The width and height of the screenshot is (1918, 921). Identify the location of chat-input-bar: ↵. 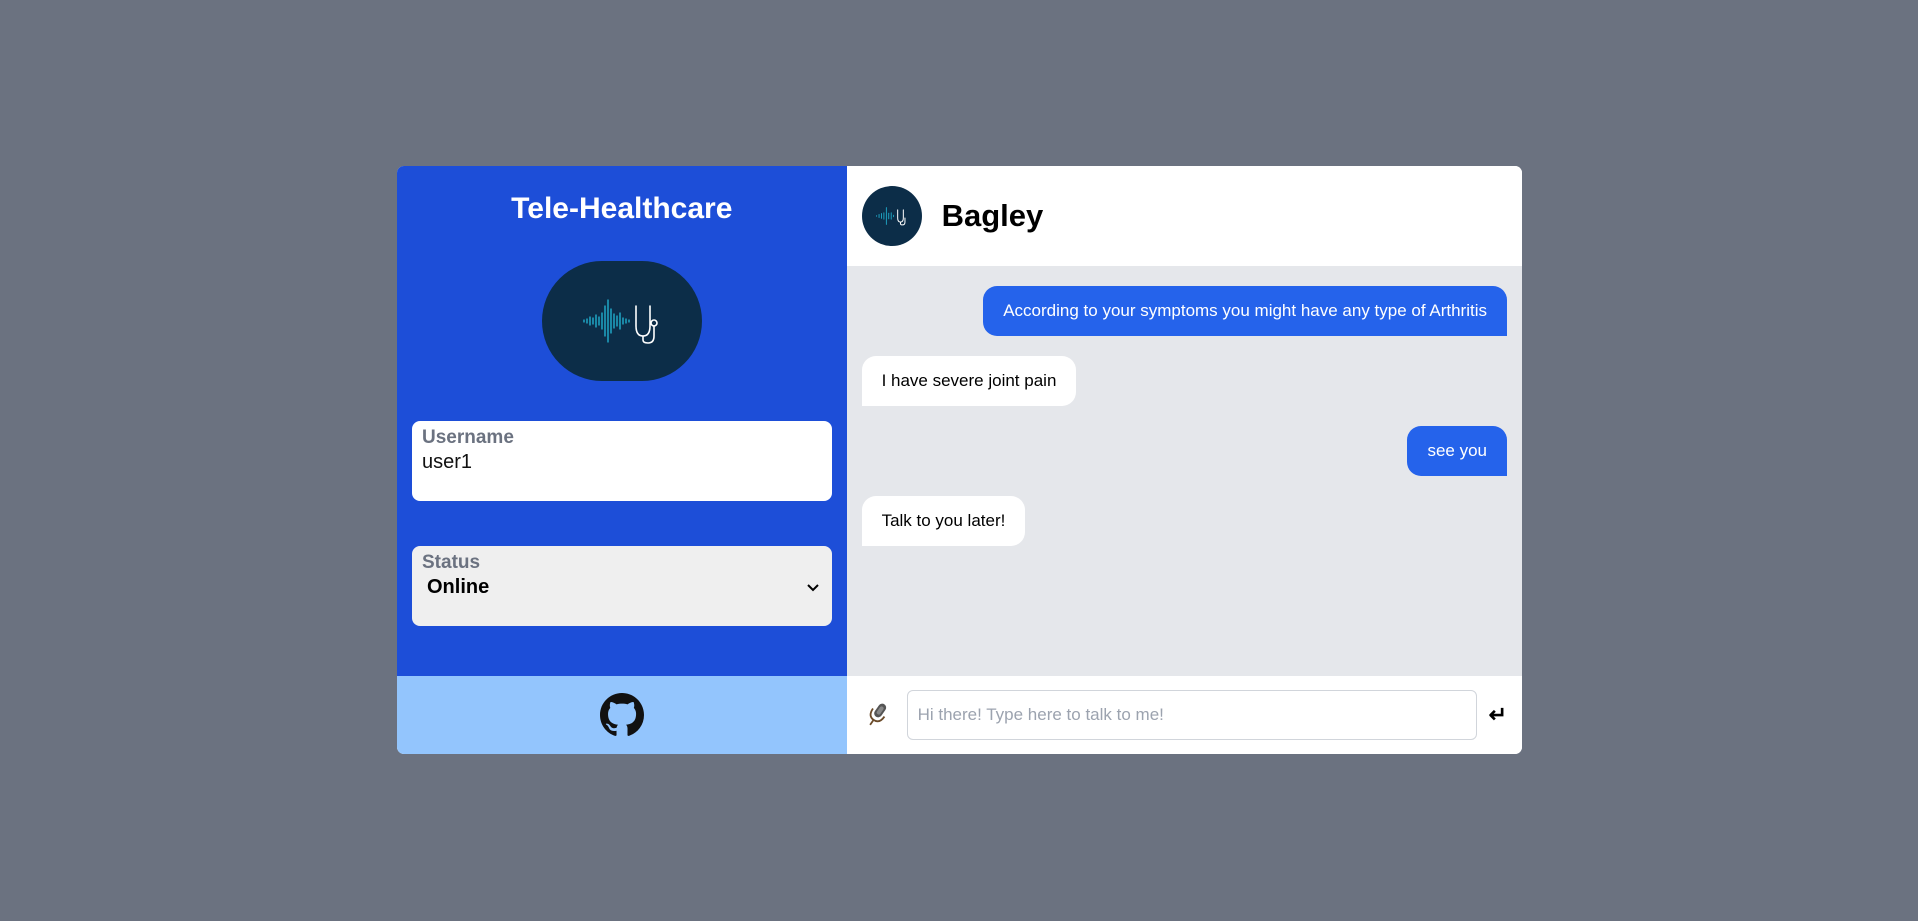
(1184, 715).